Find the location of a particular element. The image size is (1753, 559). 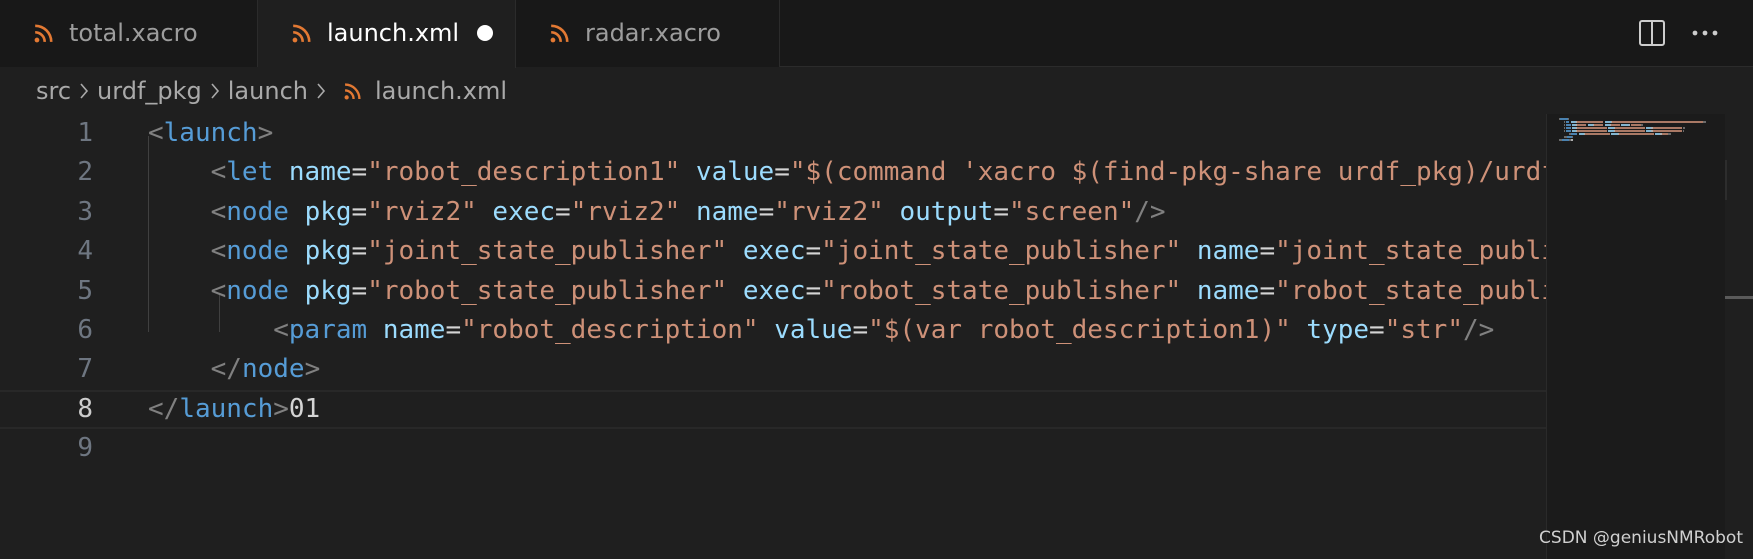

breadcrumb-file-label: launch.xml is located at coordinates (441, 91).